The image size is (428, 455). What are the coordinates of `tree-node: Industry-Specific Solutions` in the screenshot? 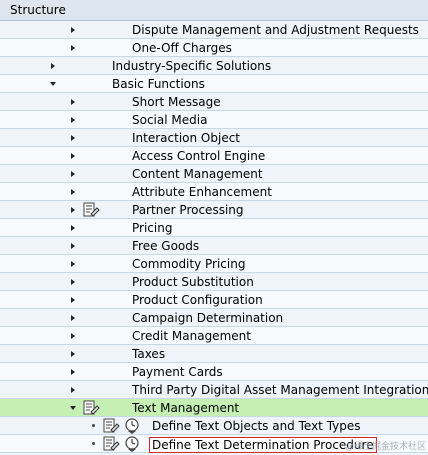 It's located at (214, 66).